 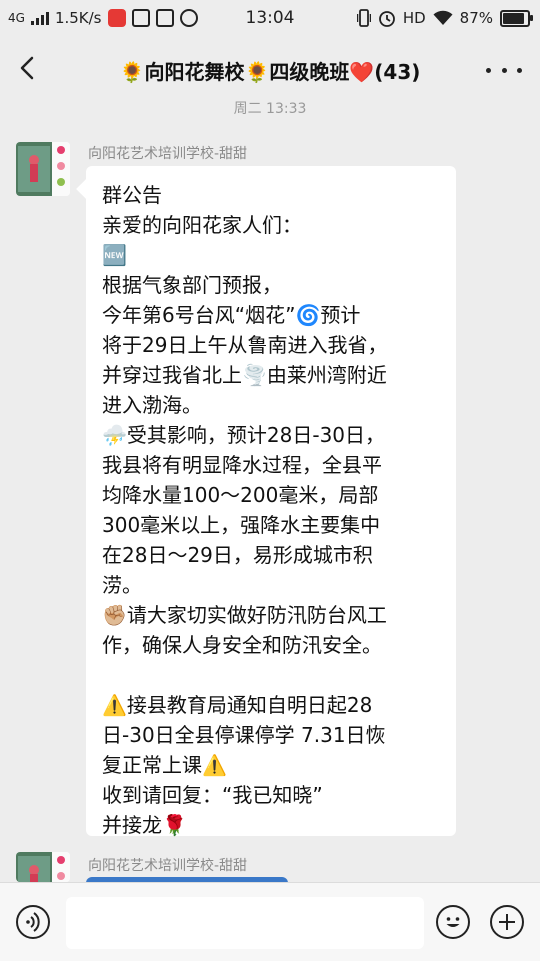 I want to click on chat-header: 🌻向阳花舞校🌻四级晚班❤️(43), so click(x=270, y=69).